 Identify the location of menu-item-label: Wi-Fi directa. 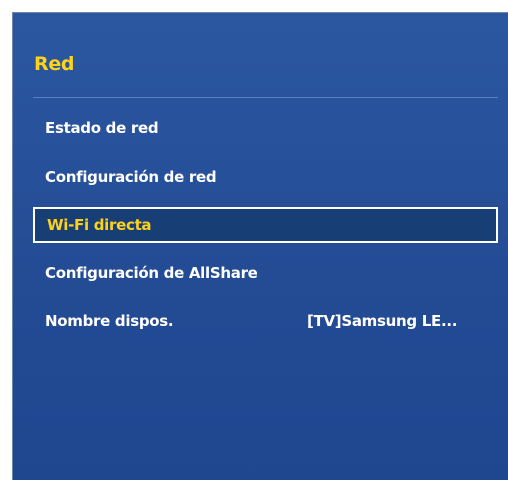
(99, 225).